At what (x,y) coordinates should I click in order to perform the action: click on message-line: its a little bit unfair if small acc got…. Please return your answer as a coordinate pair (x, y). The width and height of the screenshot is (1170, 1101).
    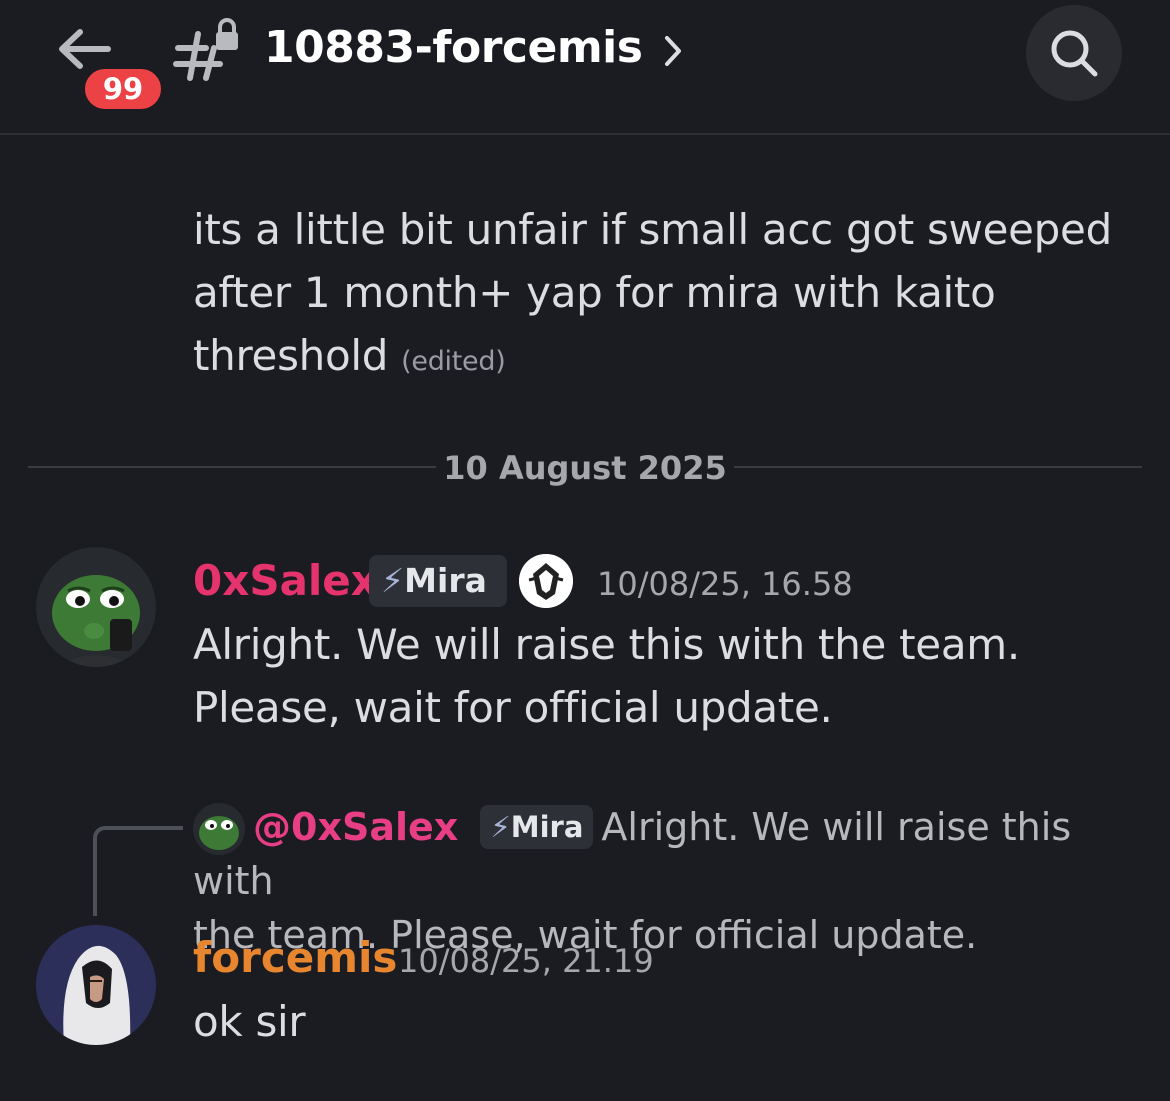
    Looking at the image, I should click on (652, 229).